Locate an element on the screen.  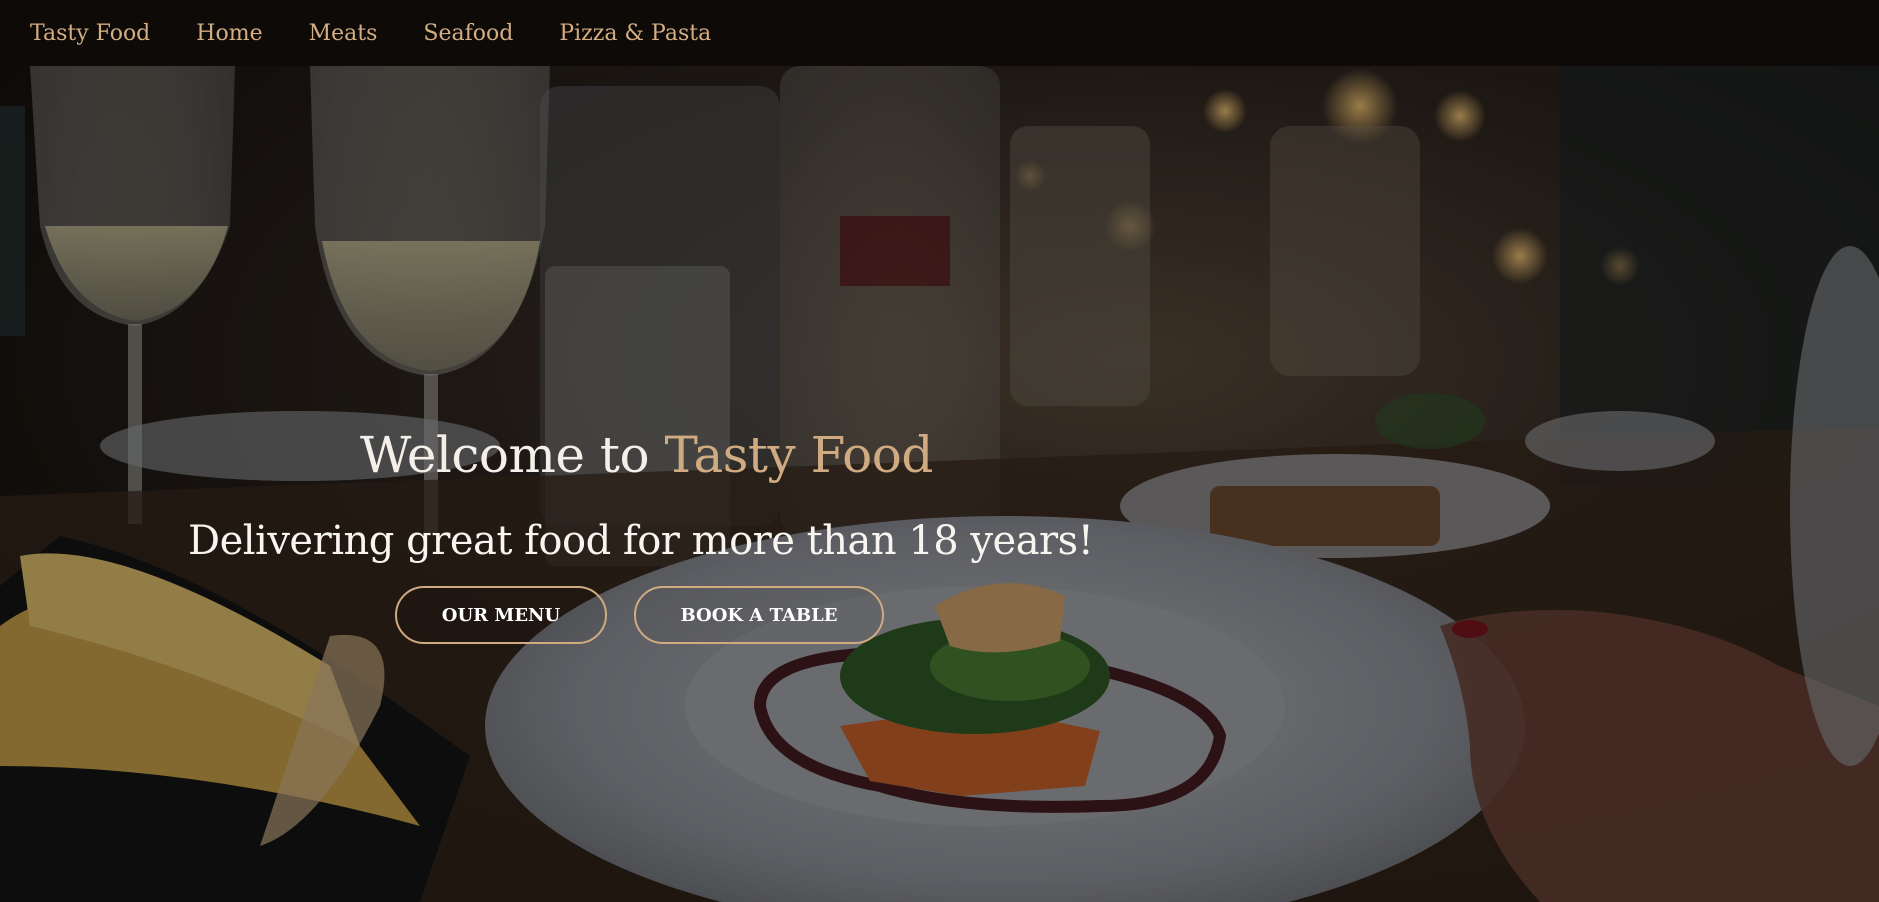
nav-seafood: Seafood is located at coordinates (468, 33).